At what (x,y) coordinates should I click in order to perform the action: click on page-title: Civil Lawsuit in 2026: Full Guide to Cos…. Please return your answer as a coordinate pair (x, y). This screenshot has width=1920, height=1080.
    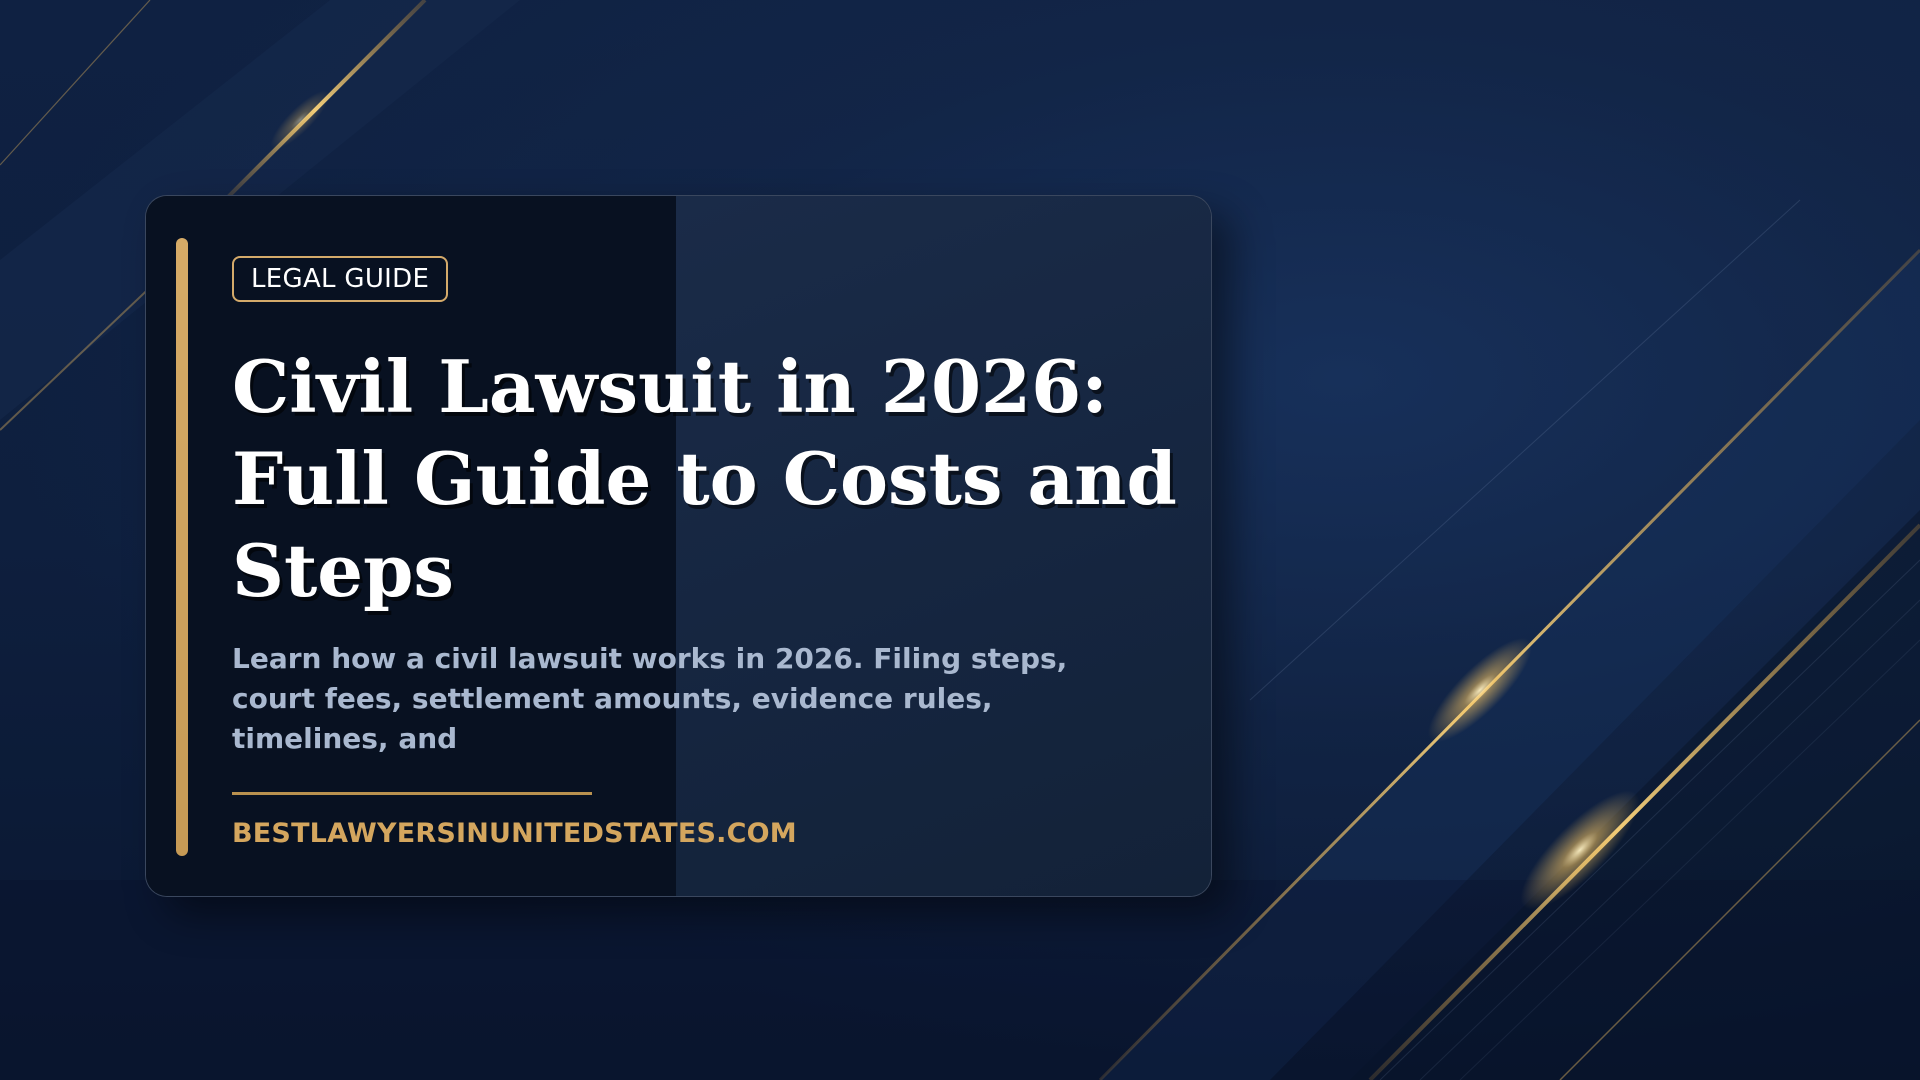
    Looking at the image, I should click on (704, 478).